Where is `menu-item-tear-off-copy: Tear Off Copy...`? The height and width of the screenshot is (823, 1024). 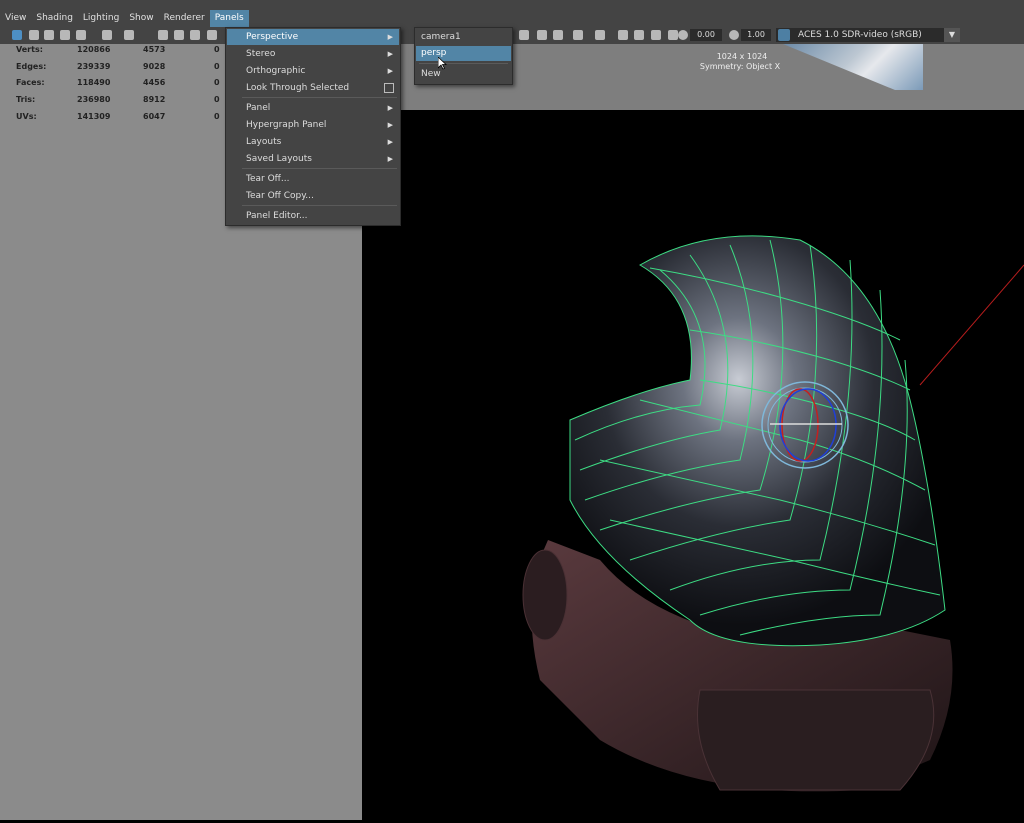
menu-item-tear-off-copy: Tear Off Copy... is located at coordinates (313, 196).